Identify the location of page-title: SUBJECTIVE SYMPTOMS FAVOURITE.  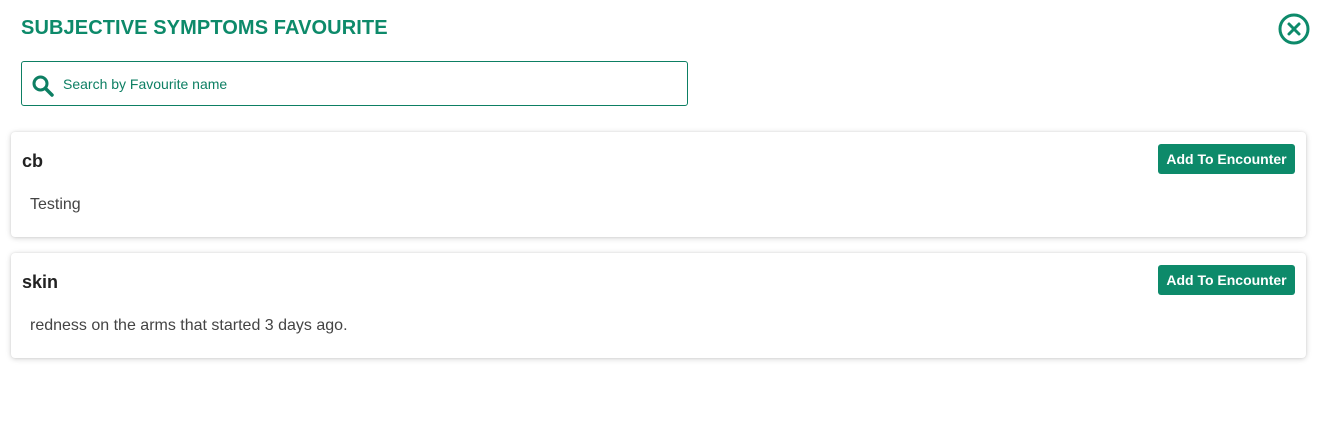
(204, 28).